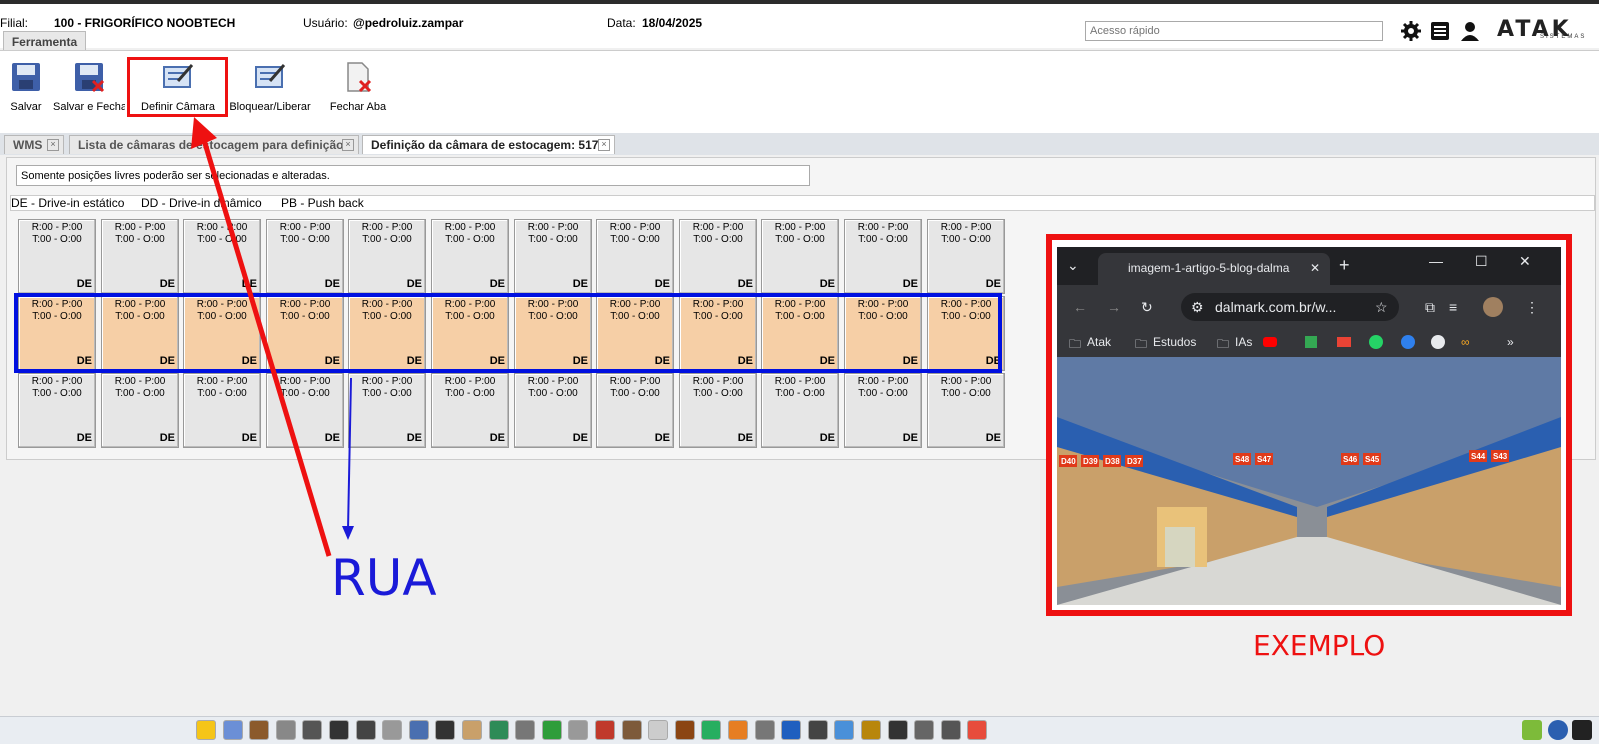 Image resolution: width=1599 pixels, height=744 pixels. Describe the element at coordinates (684, 730) in the screenshot. I see `truck-icon` at that location.